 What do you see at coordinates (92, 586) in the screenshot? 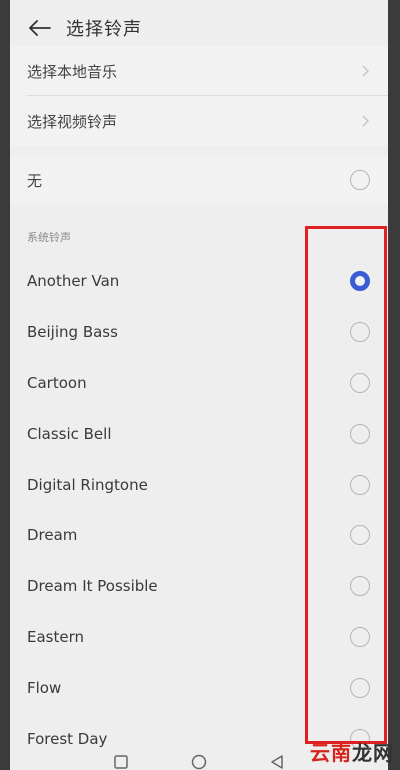
I see `ringtone-label: Dream It Possible` at bounding box center [92, 586].